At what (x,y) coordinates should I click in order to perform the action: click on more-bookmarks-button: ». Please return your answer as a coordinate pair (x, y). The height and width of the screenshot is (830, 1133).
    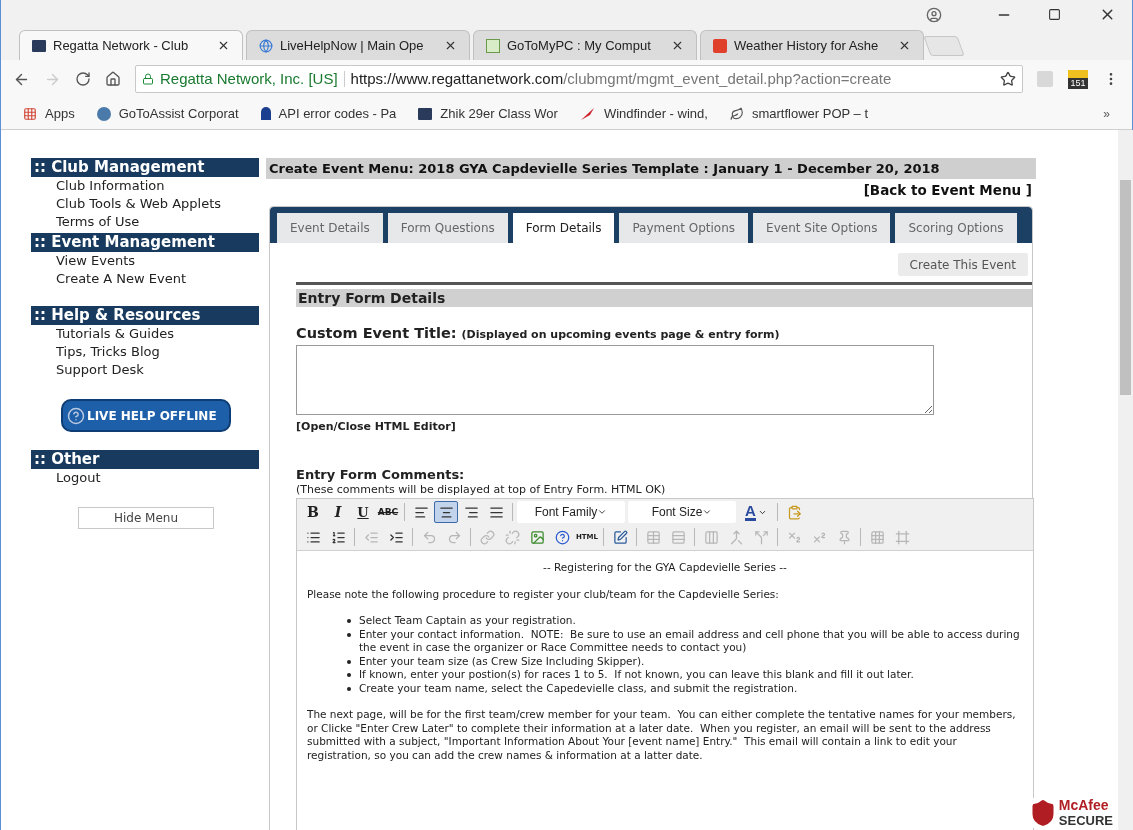
    Looking at the image, I should click on (1106, 113).